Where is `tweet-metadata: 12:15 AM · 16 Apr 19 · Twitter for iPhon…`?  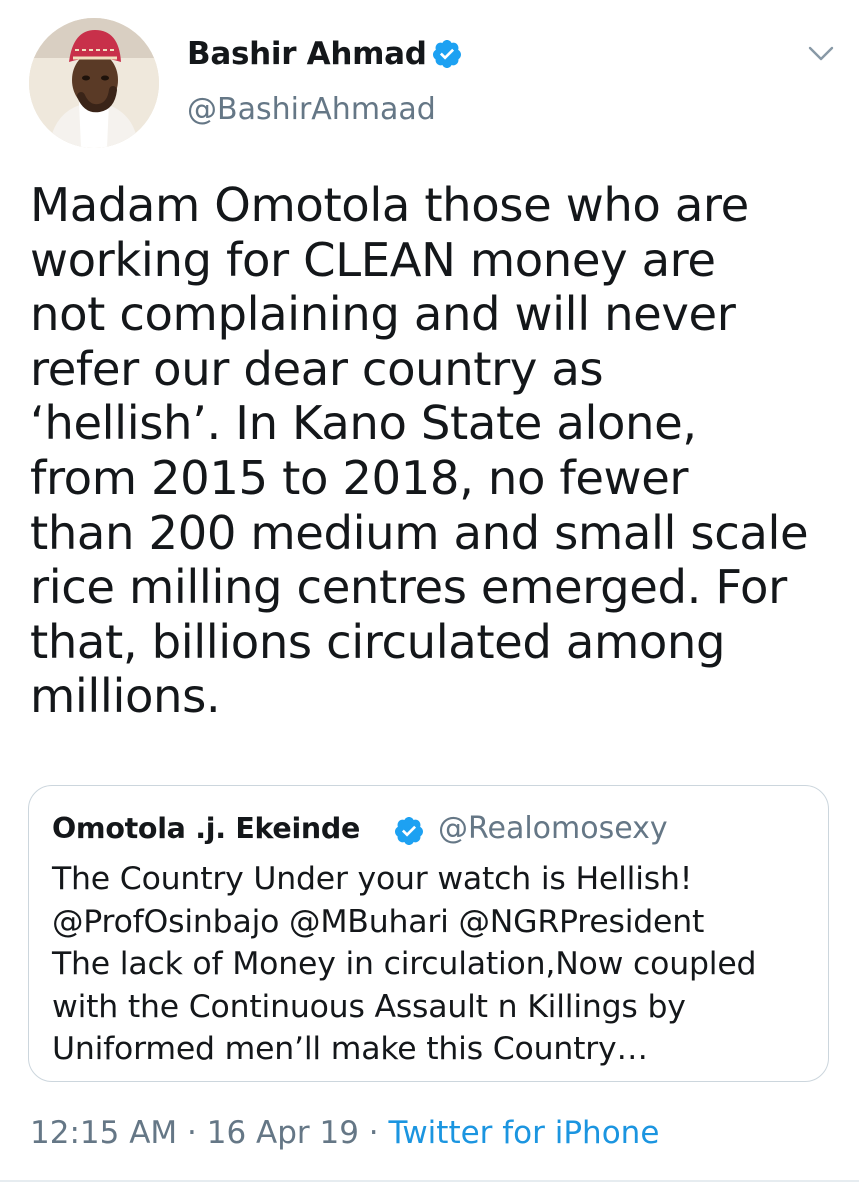
tweet-metadata: 12:15 AM · 16 Apr 19 · Twitter for iPhon… is located at coordinates (344, 1133).